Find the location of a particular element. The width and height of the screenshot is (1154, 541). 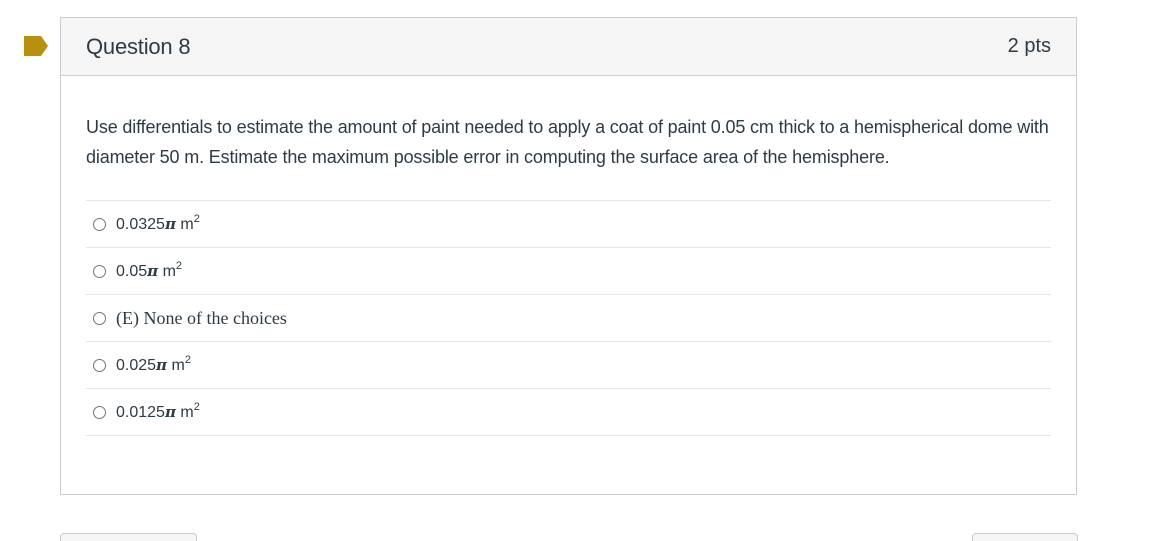

answer-value: 0.05 is located at coordinates (132, 271).